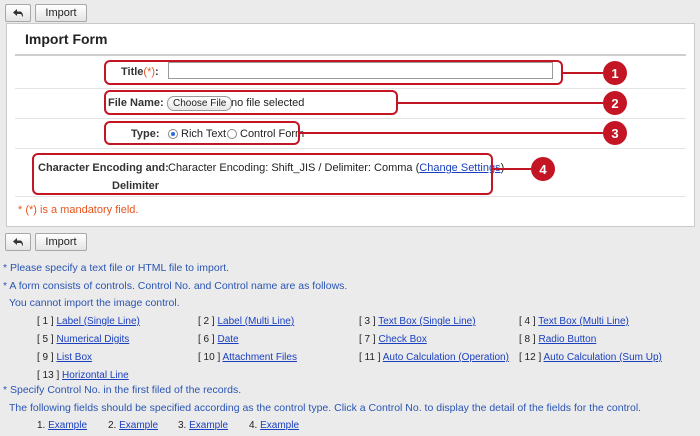 The width and height of the screenshot is (700, 436). I want to click on control-number: [ 5 ], so click(45, 339).